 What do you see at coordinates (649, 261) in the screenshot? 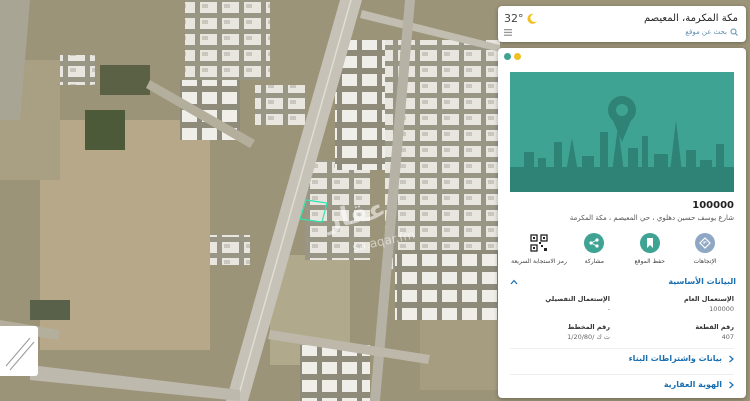
I see `save-location-label: حفظ الموقع` at bounding box center [649, 261].